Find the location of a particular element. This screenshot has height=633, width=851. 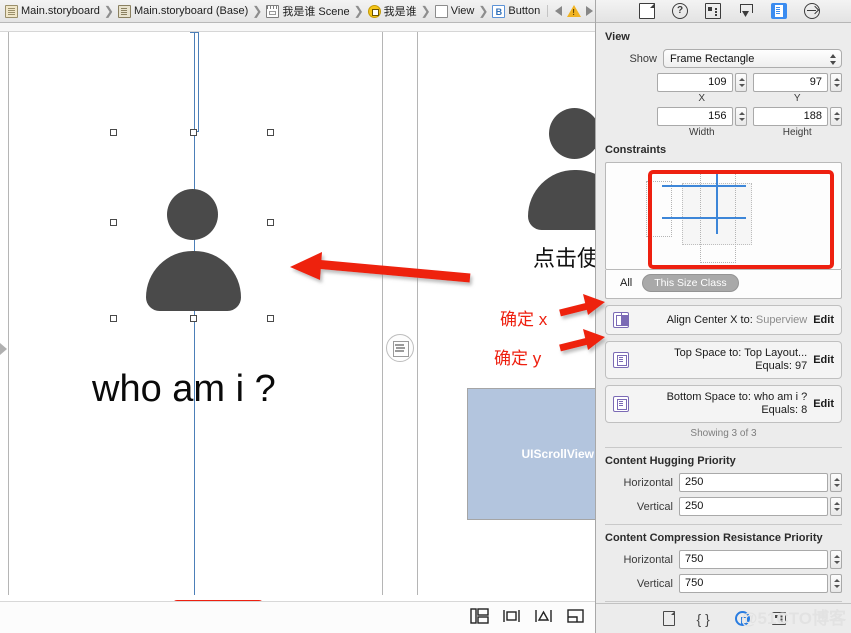

diagram-guide-left is located at coordinates (659, 209).